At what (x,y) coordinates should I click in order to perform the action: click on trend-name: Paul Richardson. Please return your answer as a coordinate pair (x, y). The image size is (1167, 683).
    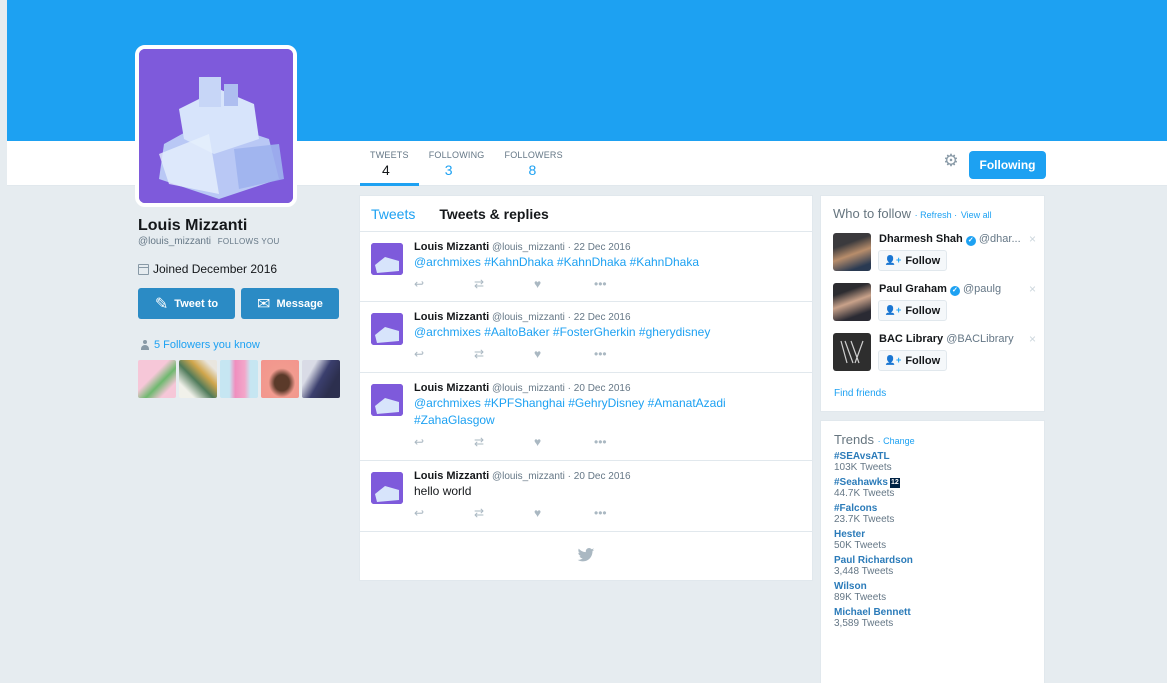
    Looking at the image, I should click on (932, 560).